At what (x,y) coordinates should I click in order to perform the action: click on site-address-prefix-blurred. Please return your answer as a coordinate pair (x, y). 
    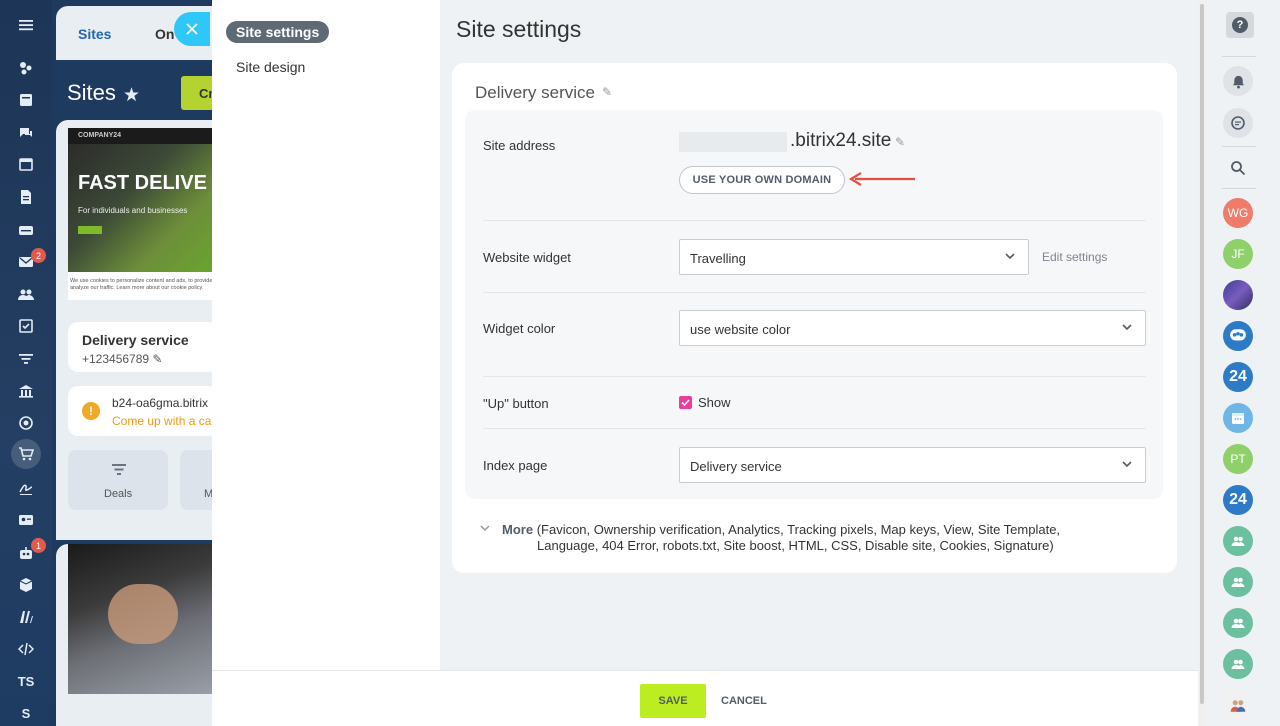
    Looking at the image, I should click on (733, 142).